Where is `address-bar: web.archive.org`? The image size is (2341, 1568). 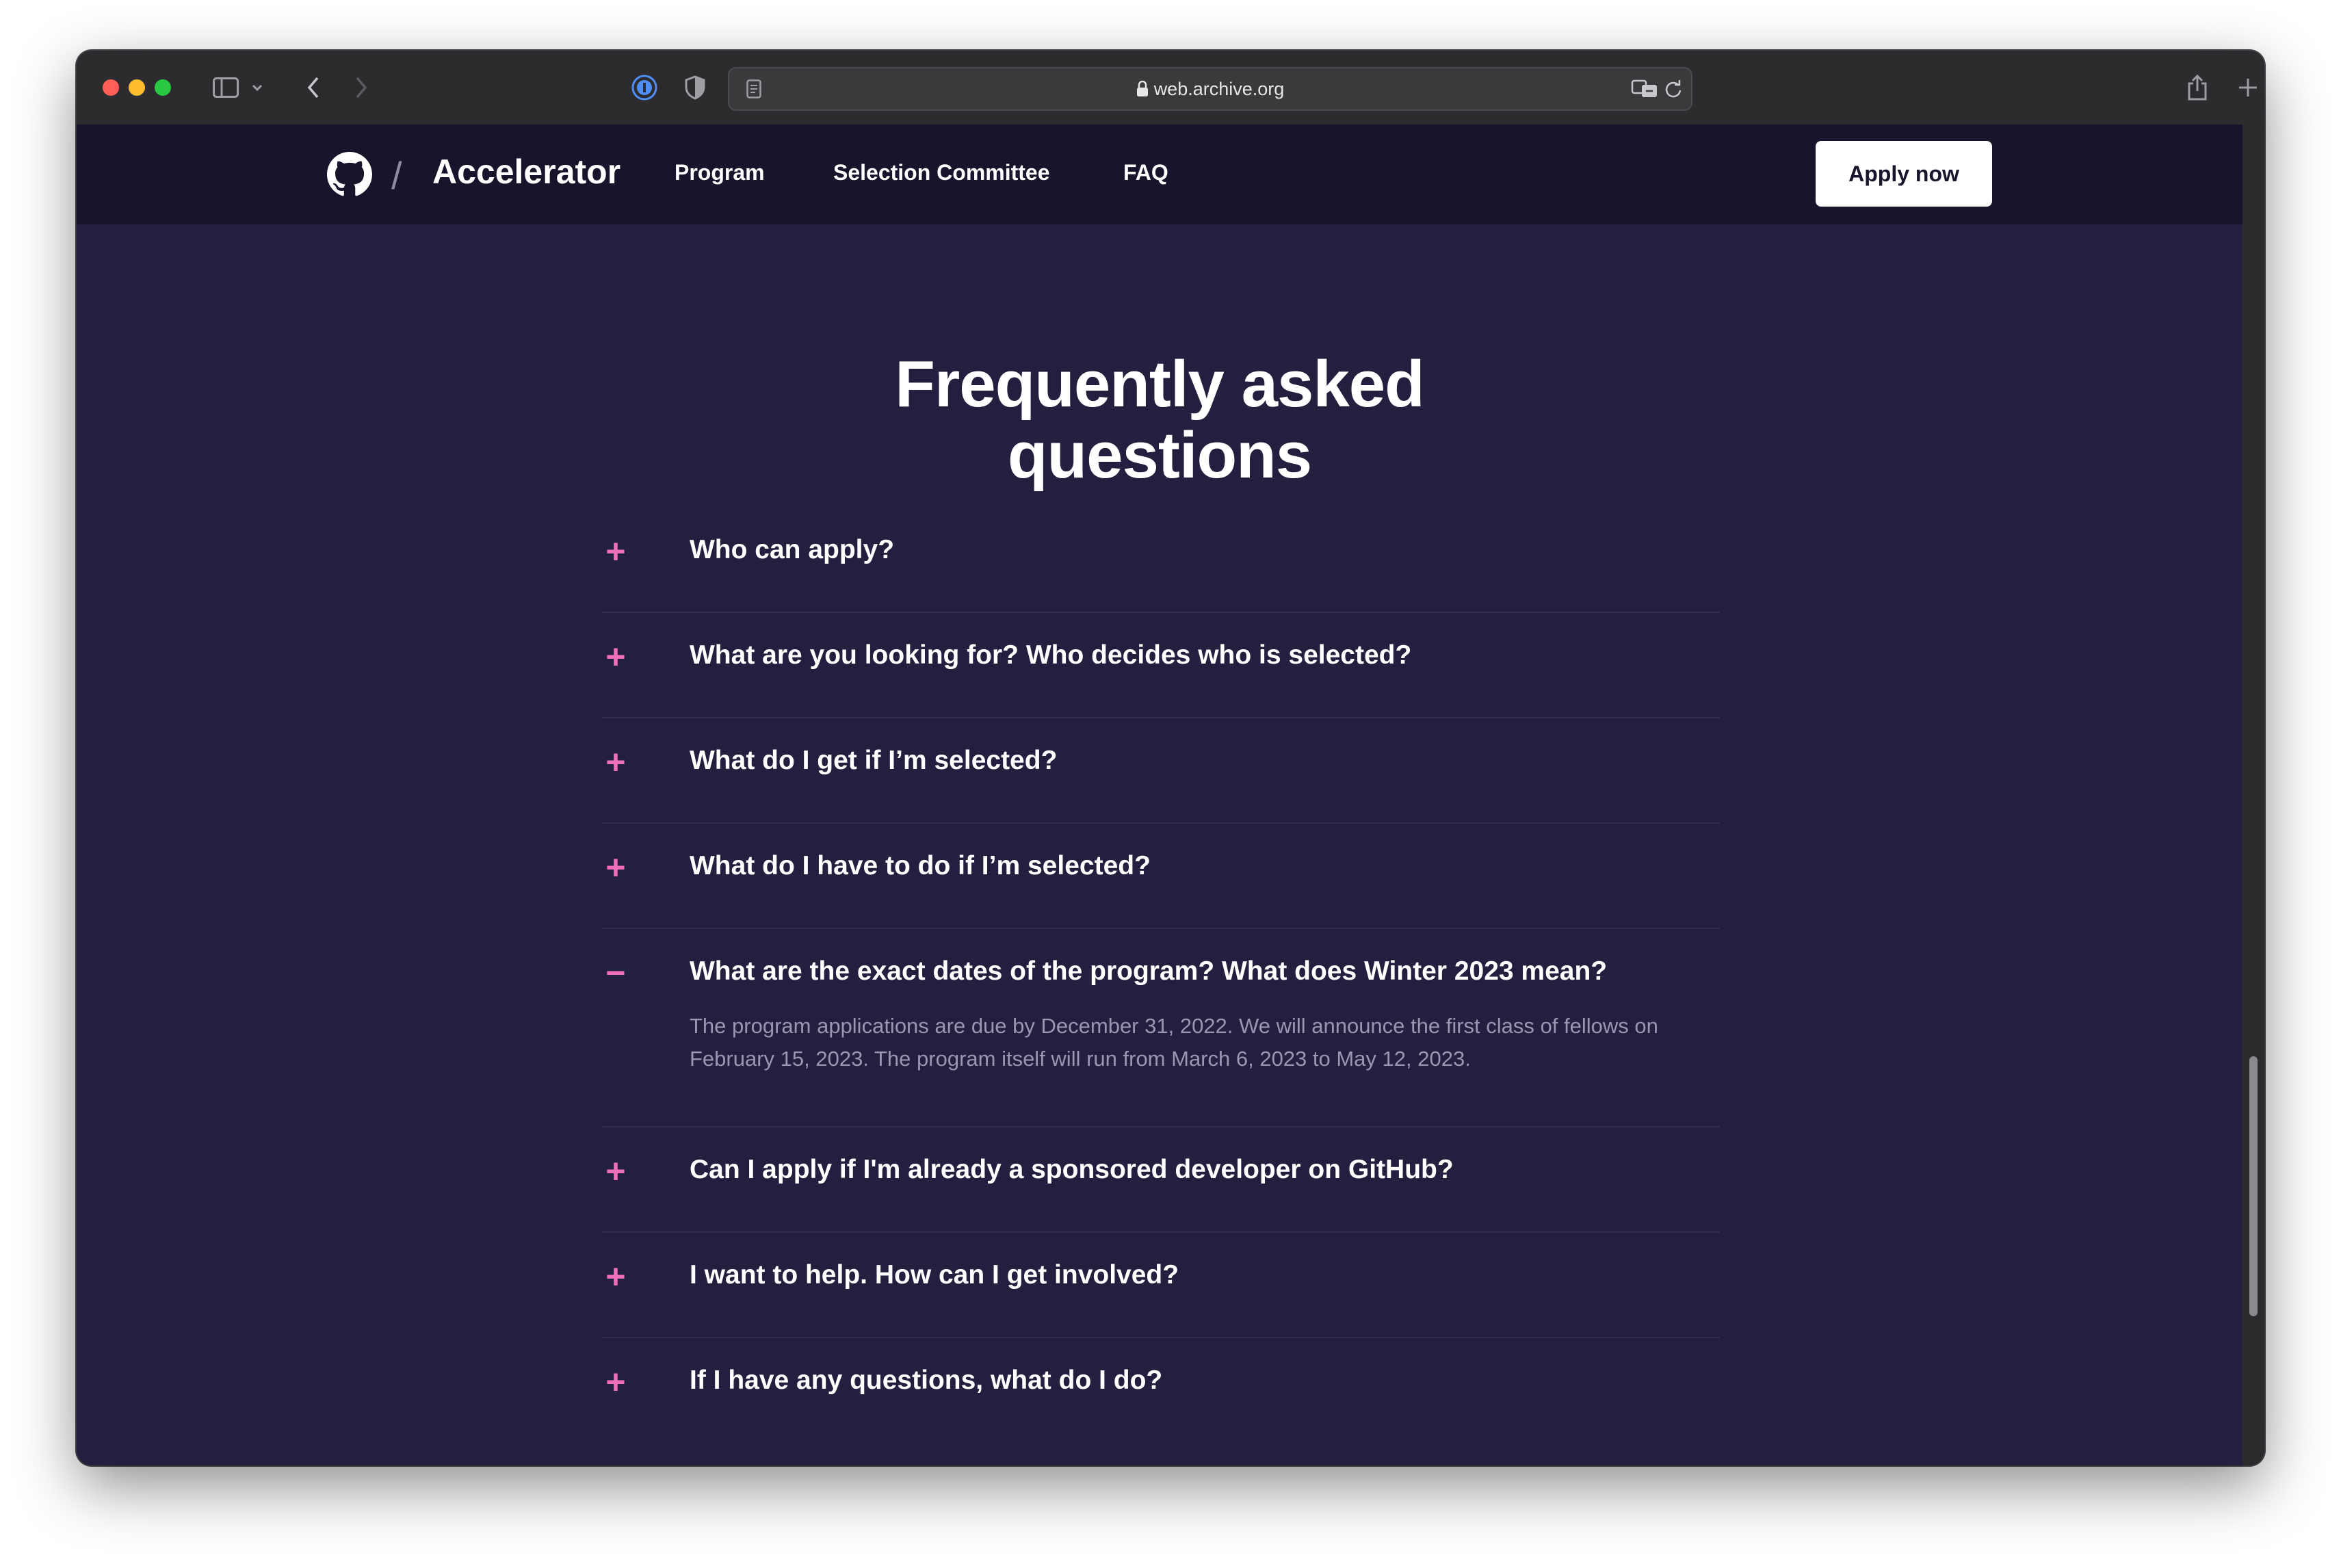 address-bar: web.archive.org is located at coordinates (1210, 89).